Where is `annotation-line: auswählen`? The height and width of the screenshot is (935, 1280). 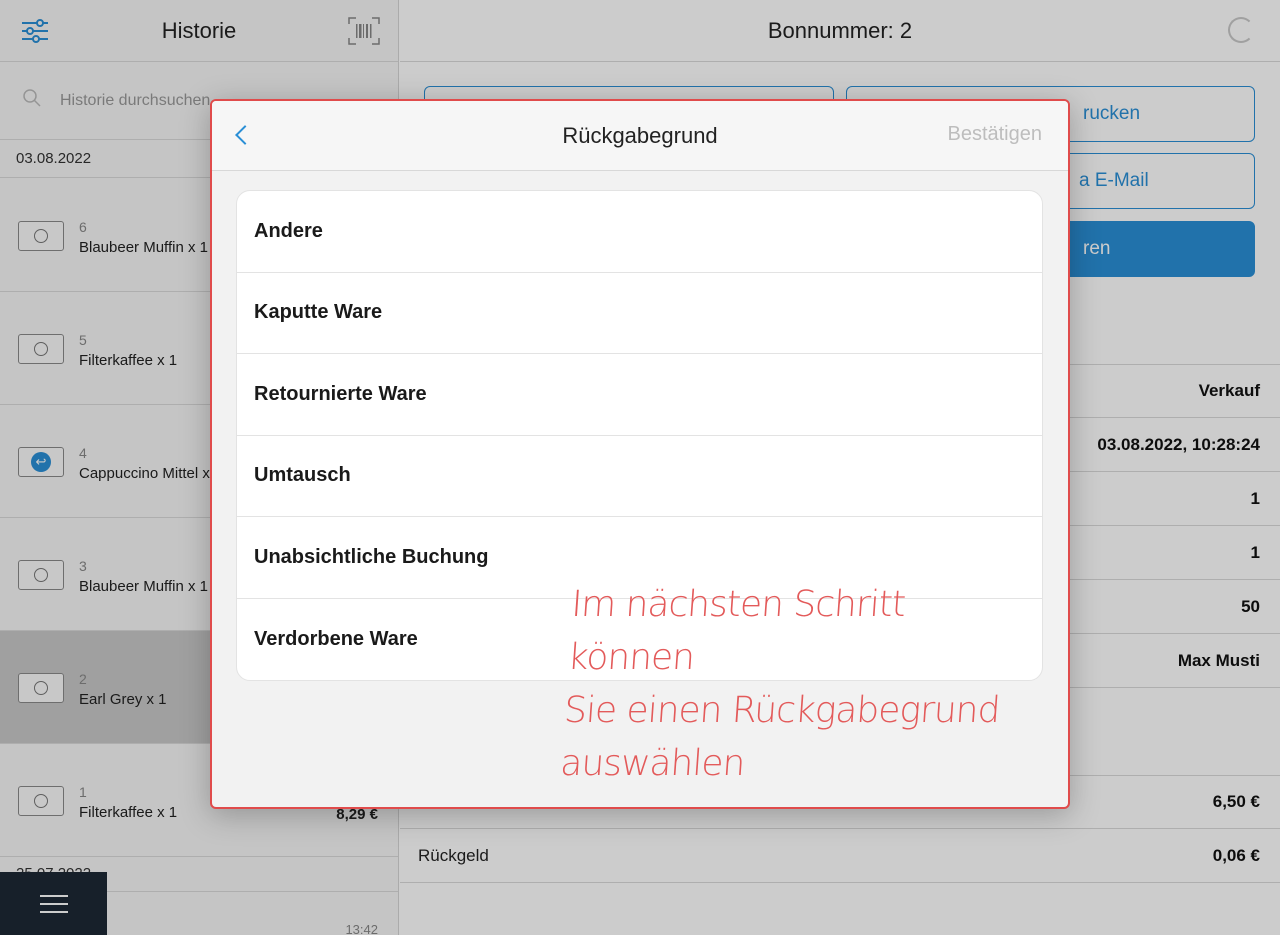
annotation-line: auswählen is located at coordinates (652, 763).